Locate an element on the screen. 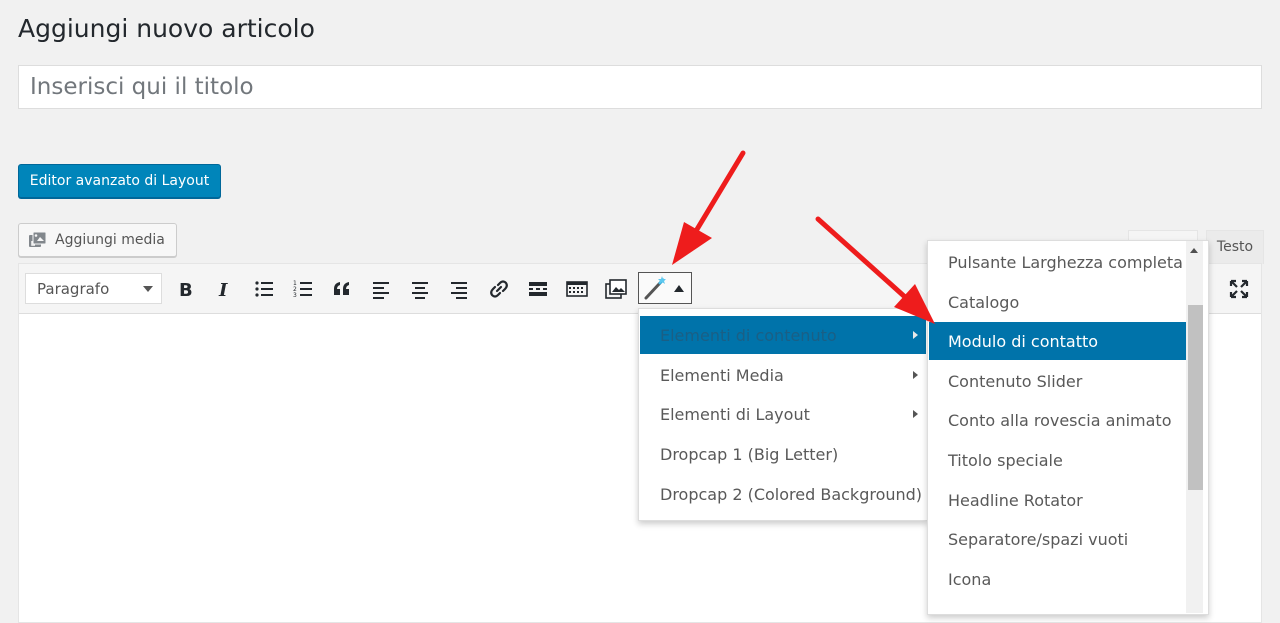 The height and width of the screenshot is (623, 1280). align-center-icon is located at coordinates (420, 290).